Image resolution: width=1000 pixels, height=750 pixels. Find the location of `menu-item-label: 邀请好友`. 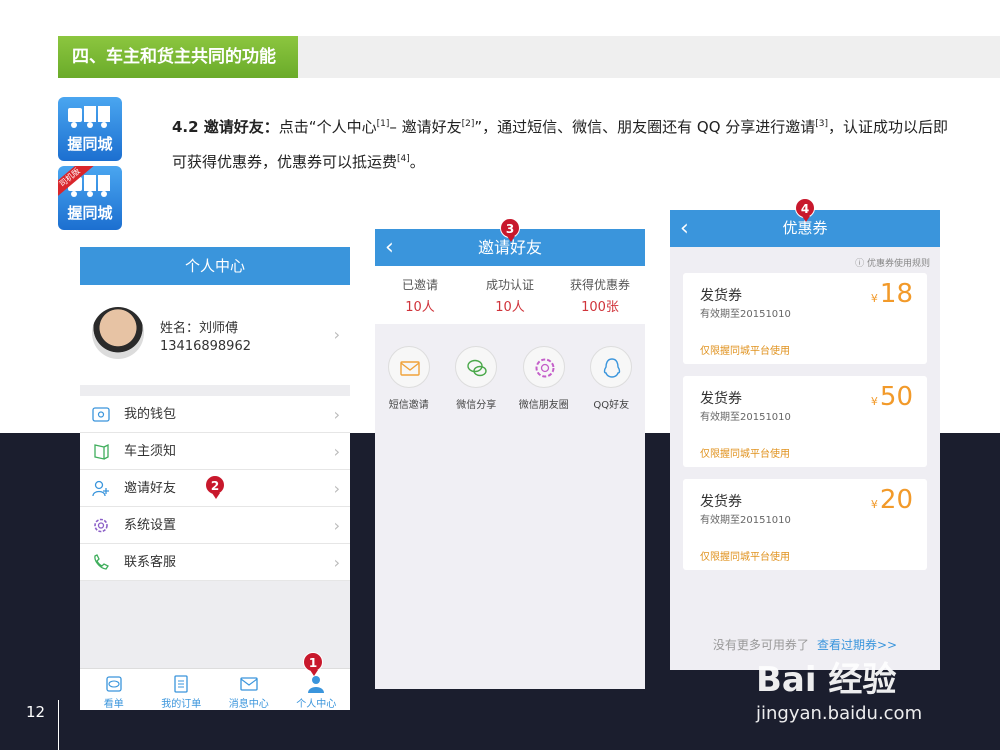

menu-item-label: 邀请好友 is located at coordinates (150, 488).